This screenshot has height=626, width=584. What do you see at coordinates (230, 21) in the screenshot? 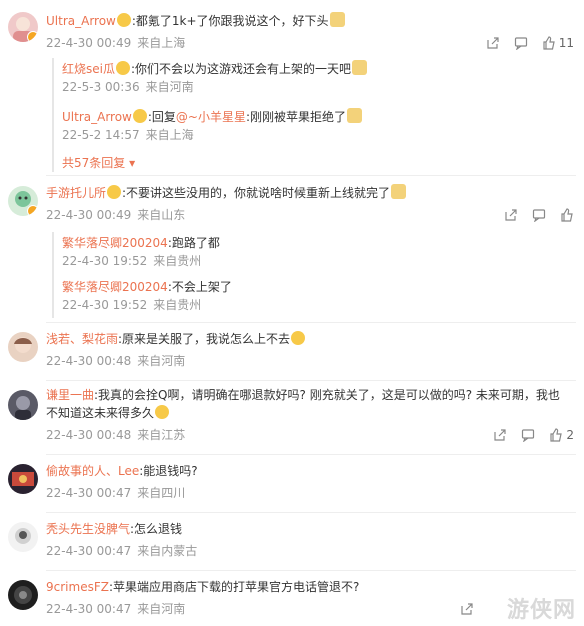
I see `comment-content: :都氪了1k+了你跟我说这个，好下头` at bounding box center [230, 21].